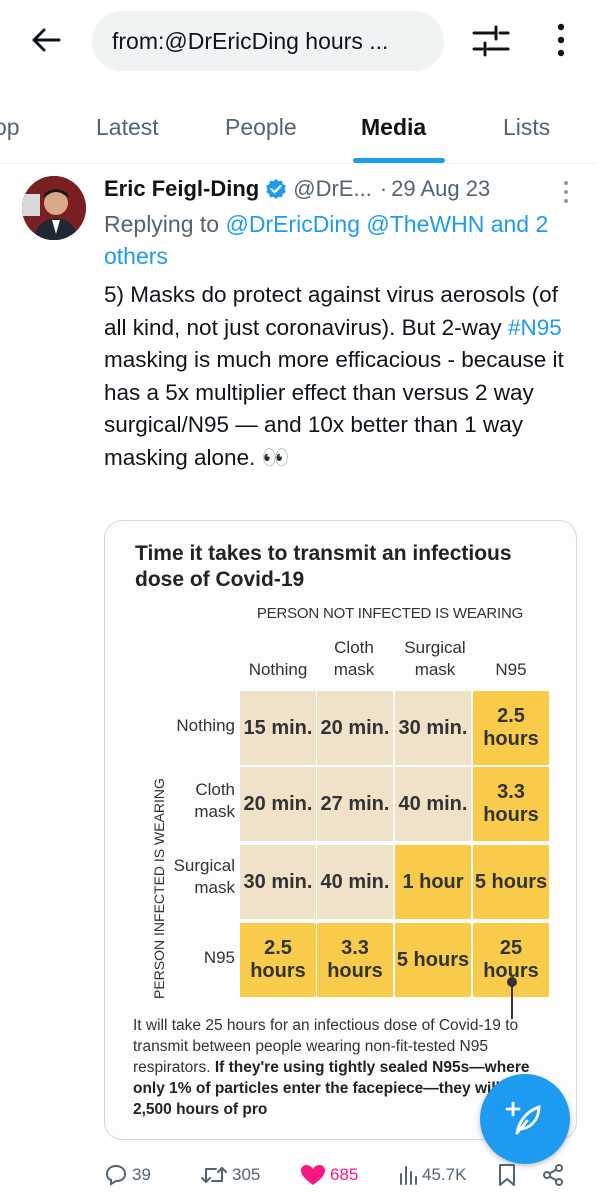 Image resolution: width=597 pixels, height=1200 pixels. What do you see at coordinates (511, 728) in the screenshot?
I see `cell-nothing-x-n95: 2.5 hours` at bounding box center [511, 728].